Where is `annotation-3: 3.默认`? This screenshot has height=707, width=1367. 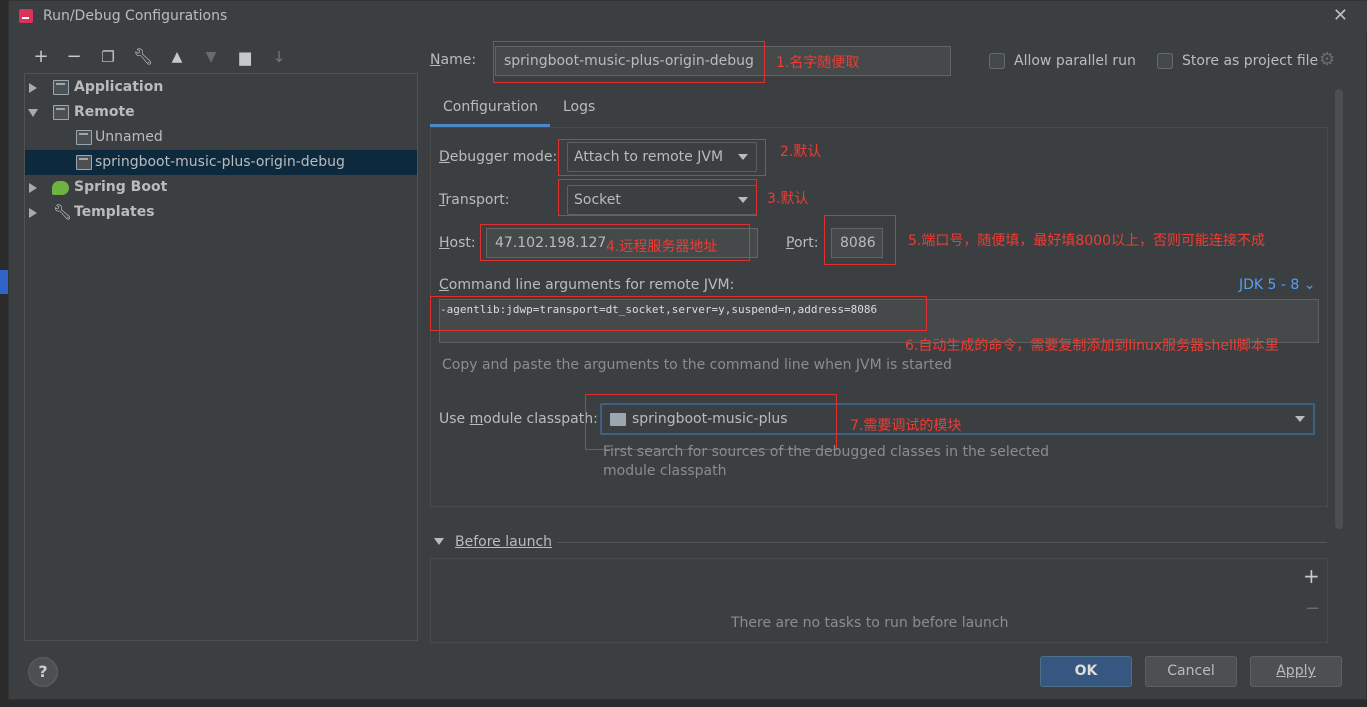
annotation-3: 3.默认 is located at coordinates (788, 199).